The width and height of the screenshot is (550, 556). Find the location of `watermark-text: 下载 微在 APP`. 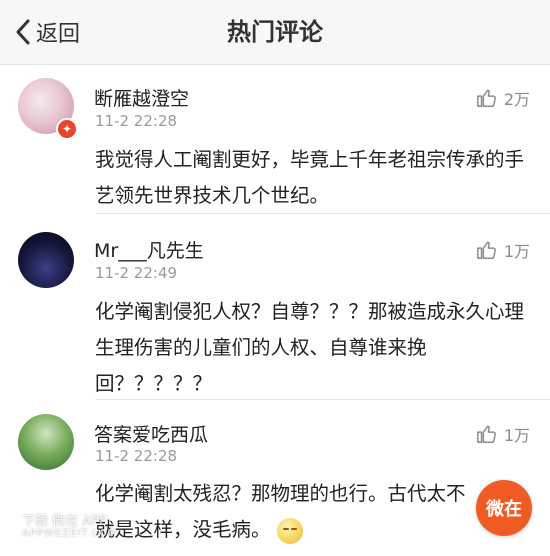

watermark-text: 下载 微在 APP is located at coordinates (64, 521).